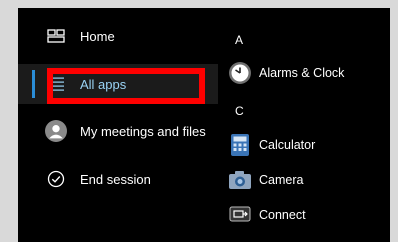 The height and width of the screenshot is (242, 398). What do you see at coordinates (33, 84) in the screenshot?
I see `selection-accent` at bounding box center [33, 84].